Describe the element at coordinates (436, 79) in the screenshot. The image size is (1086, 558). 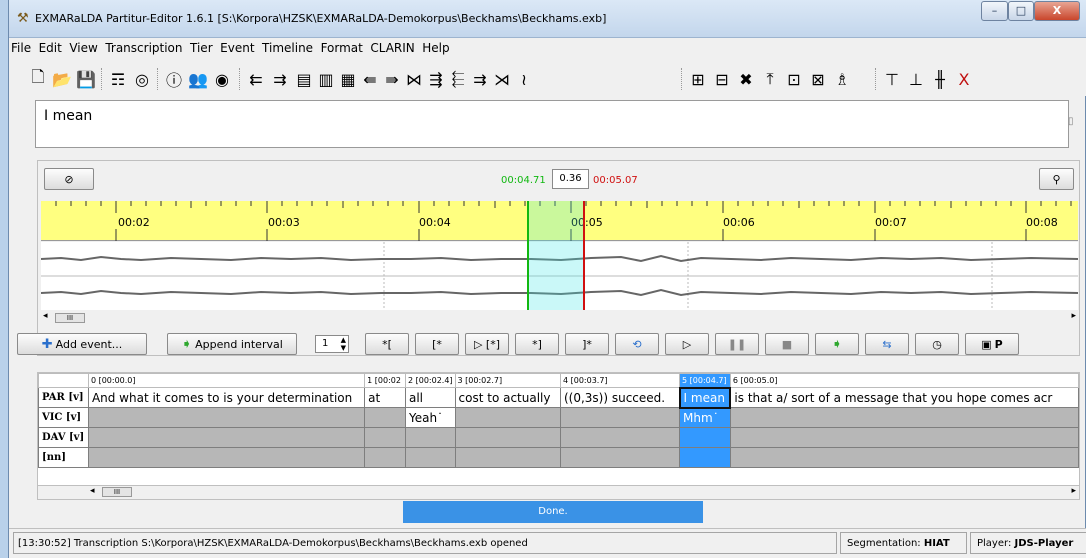
I see `move-right-icon: ⇶` at that location.